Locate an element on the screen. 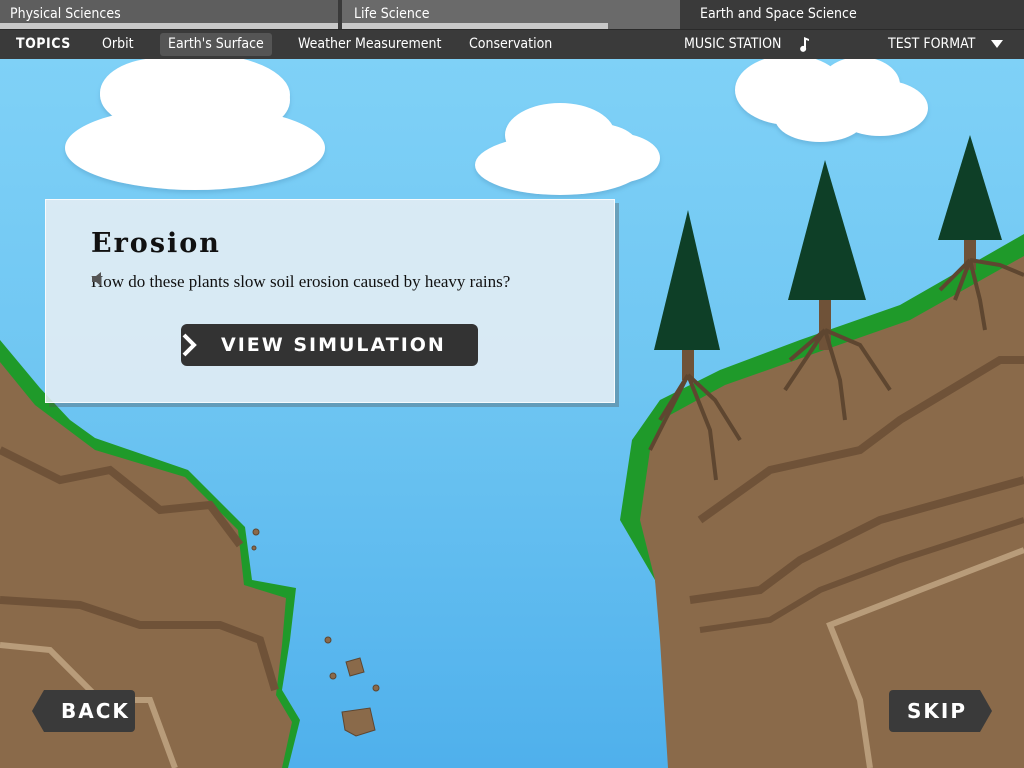 The height and width of the screenshot is (768, 1024). music-station-button: MUSIC STATION is located at coordinates (747, 44).